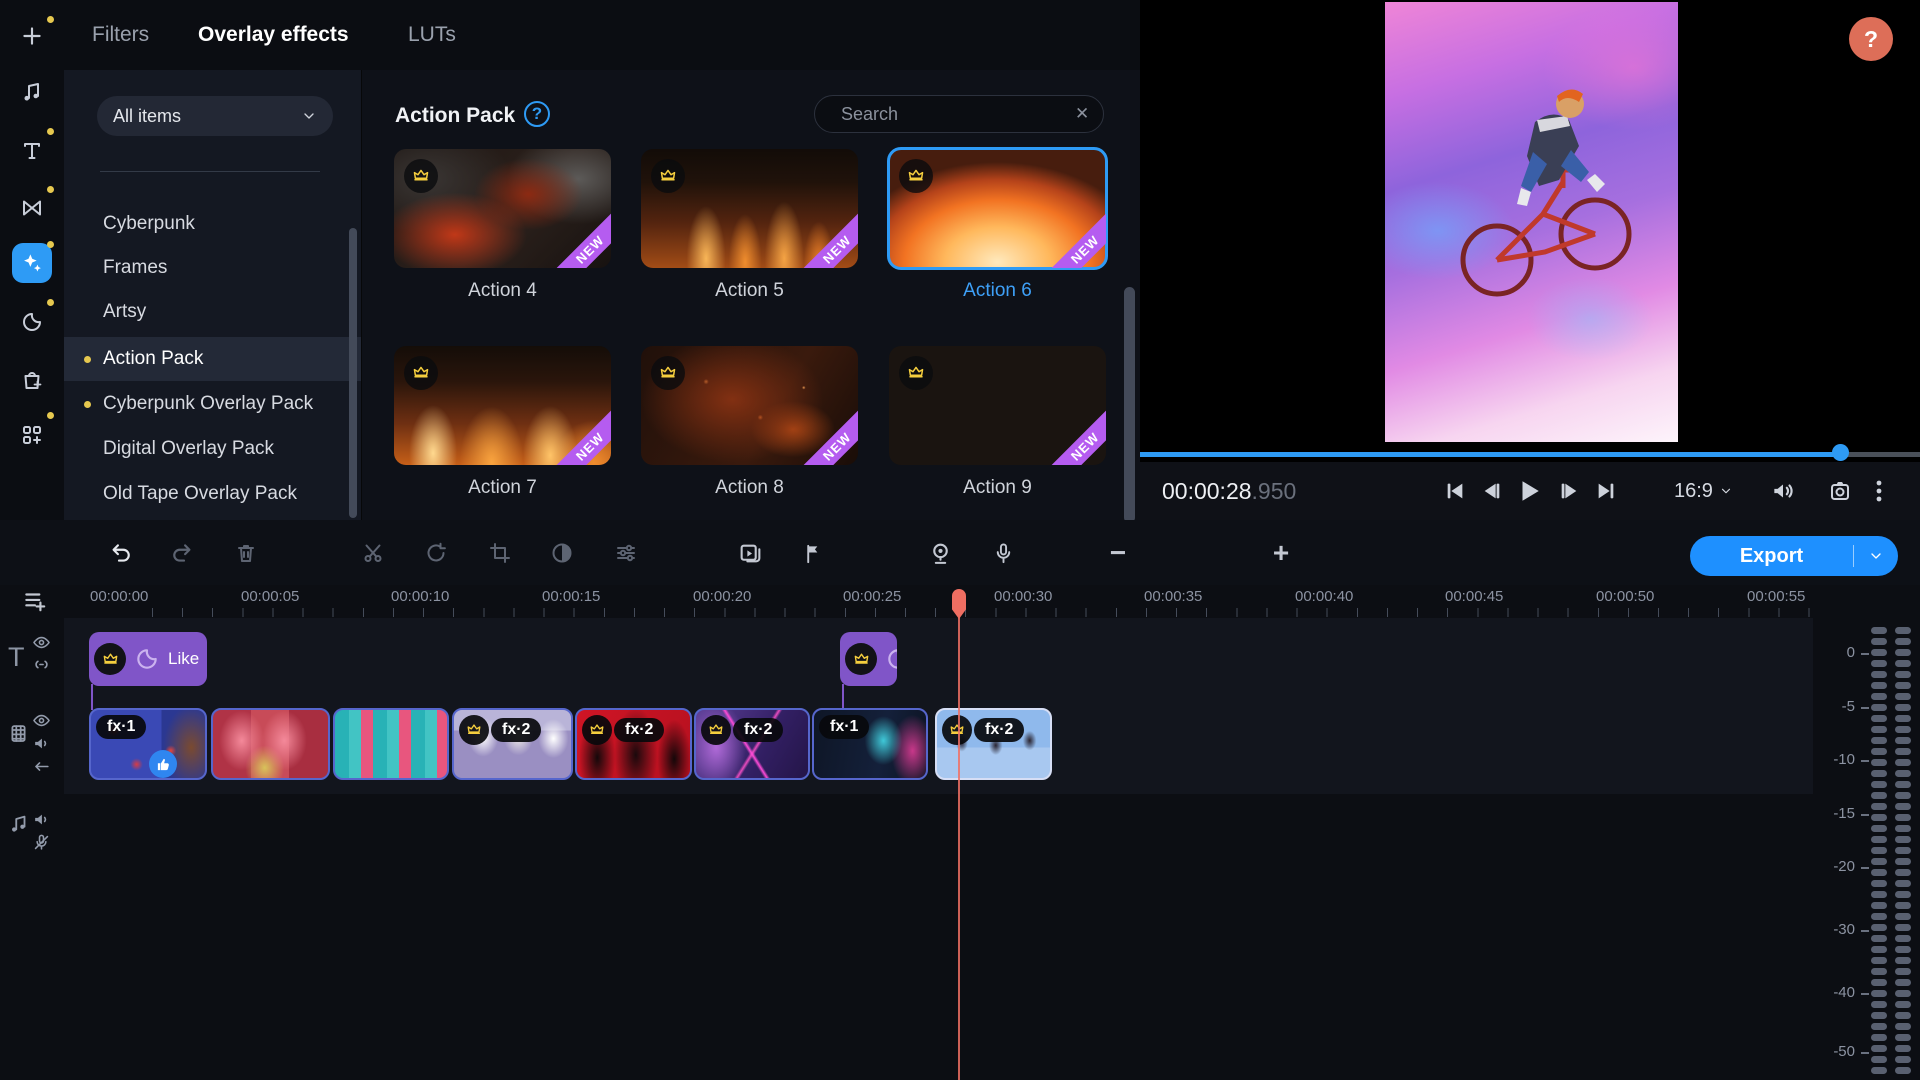 The image size is (1920, 1080). Describe the element at coordinates (16, 657) in the screenshot. I see `title-track-icon: T` at that location.